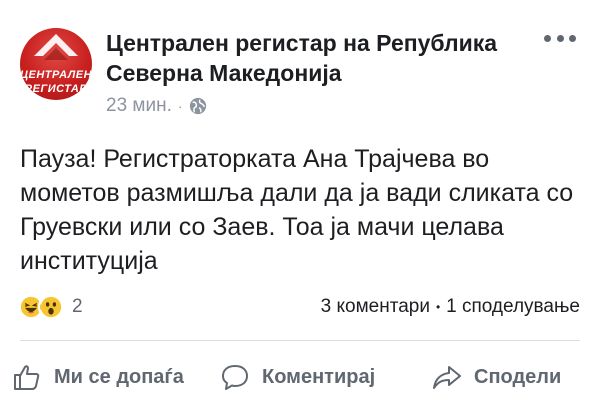 Image resolution: width=600 pixels, height=400 pixels. Describe the element at coordinates (447, 377) in the screenshot. I see `share-arrow-icon` at that location.